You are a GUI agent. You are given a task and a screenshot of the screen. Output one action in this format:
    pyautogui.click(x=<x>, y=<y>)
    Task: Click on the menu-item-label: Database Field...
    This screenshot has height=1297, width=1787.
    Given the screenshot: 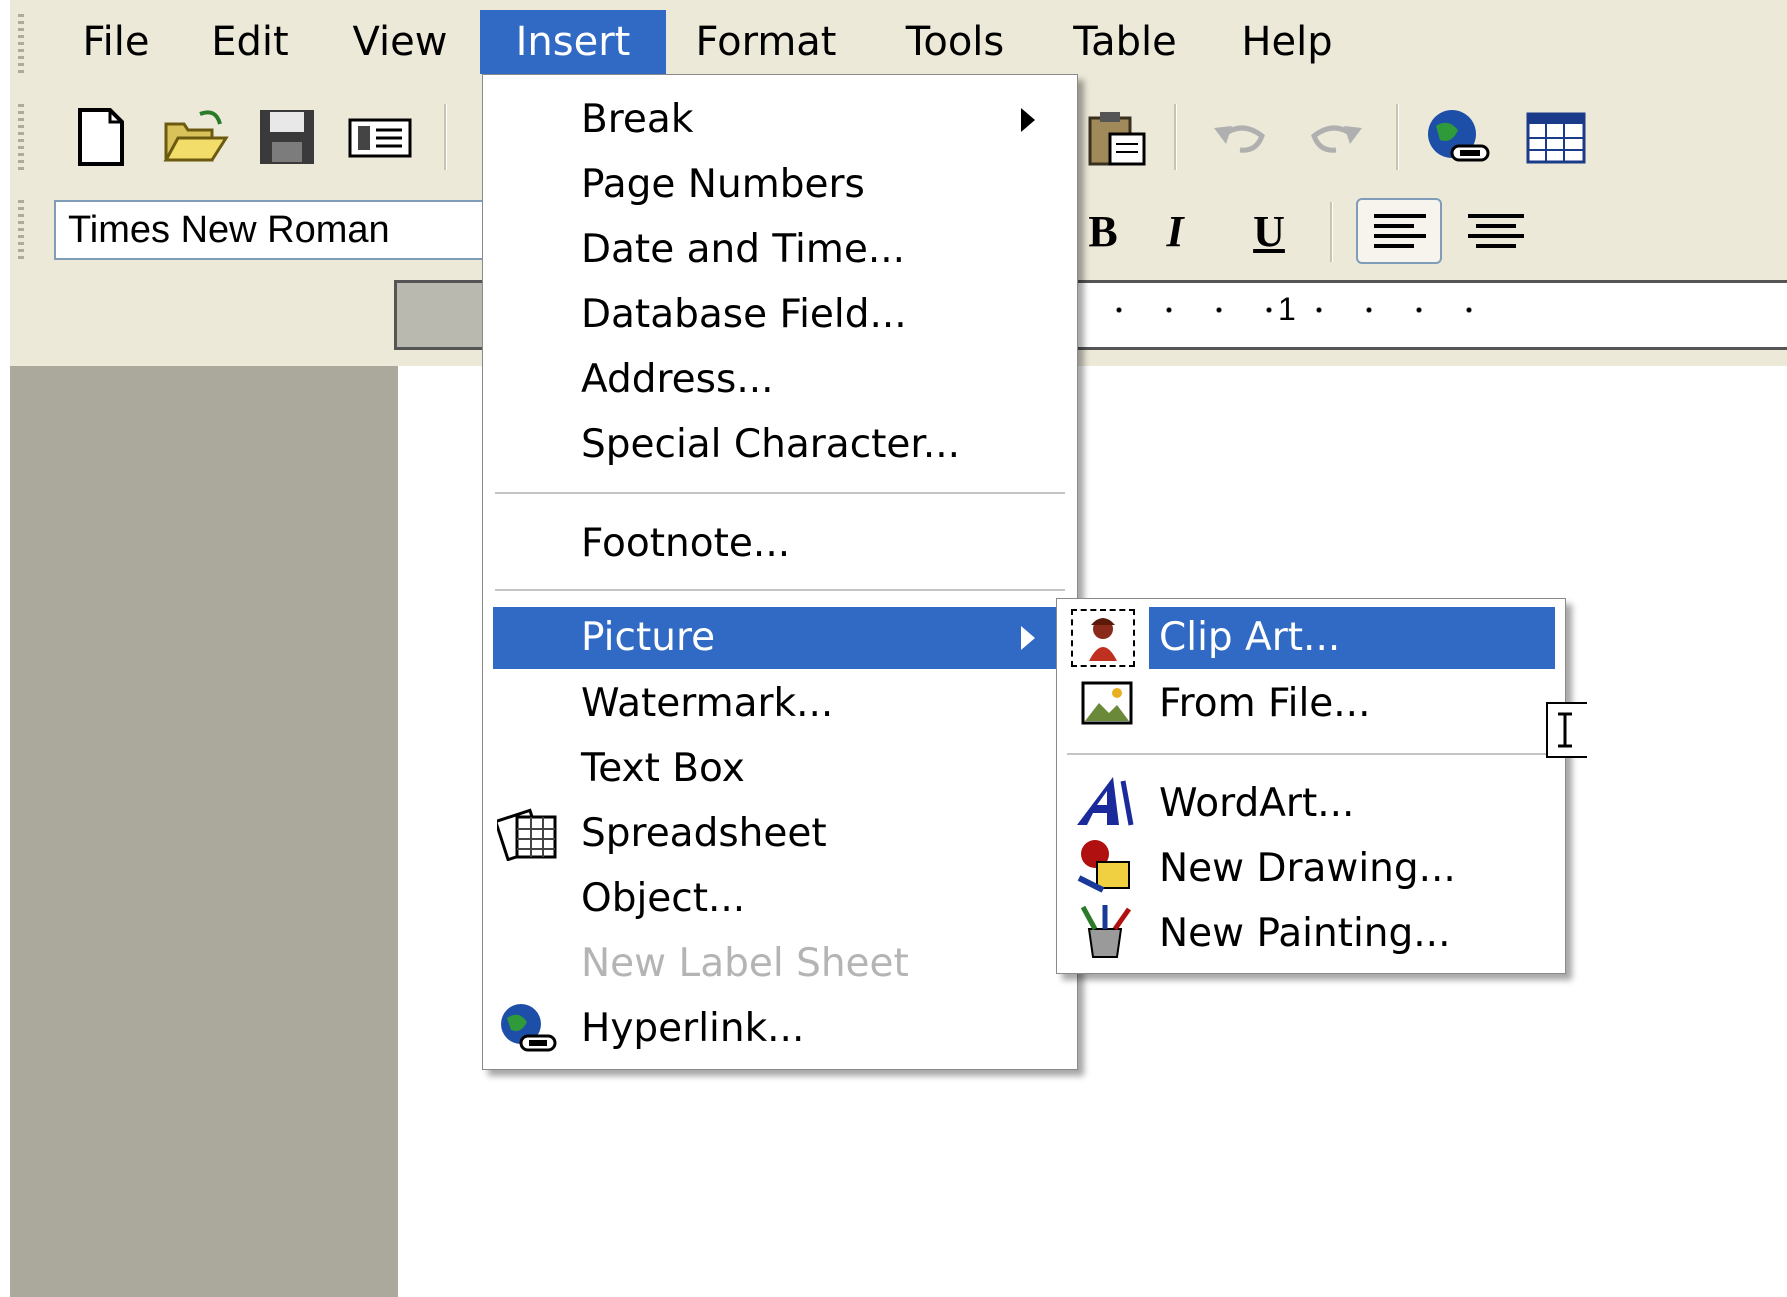 What is the action you would take?
    pyautogui.click(x=744, y=314)
    